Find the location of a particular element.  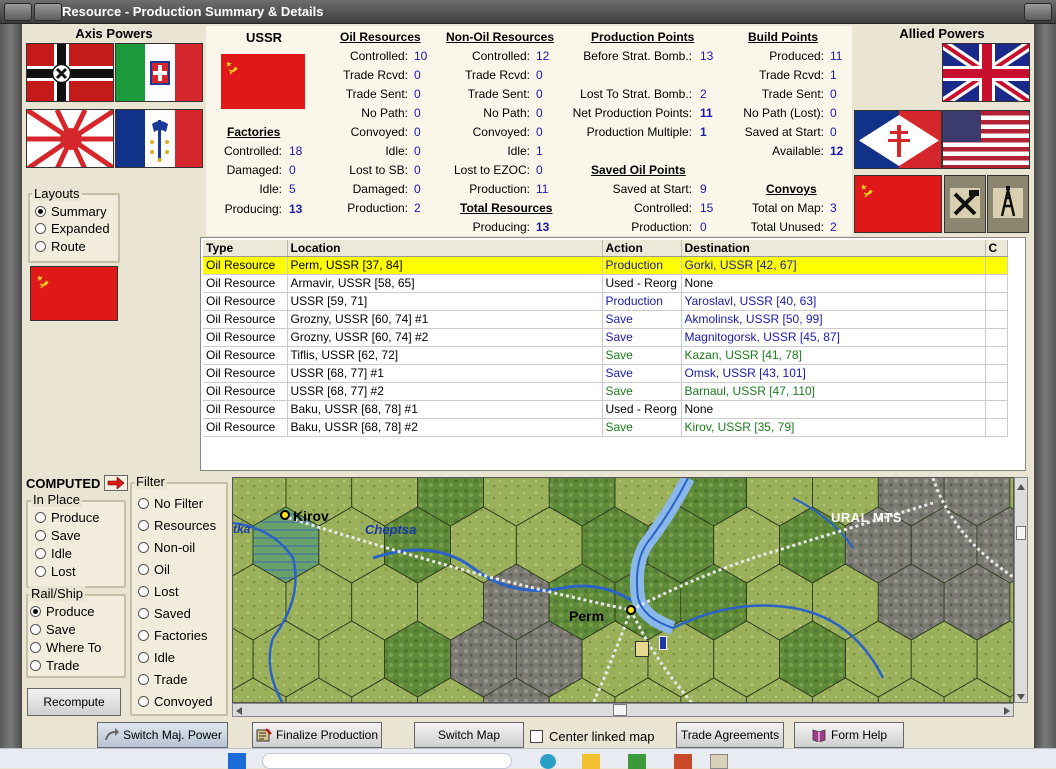

vichy-france-flag is located at coordinates (159, 138).